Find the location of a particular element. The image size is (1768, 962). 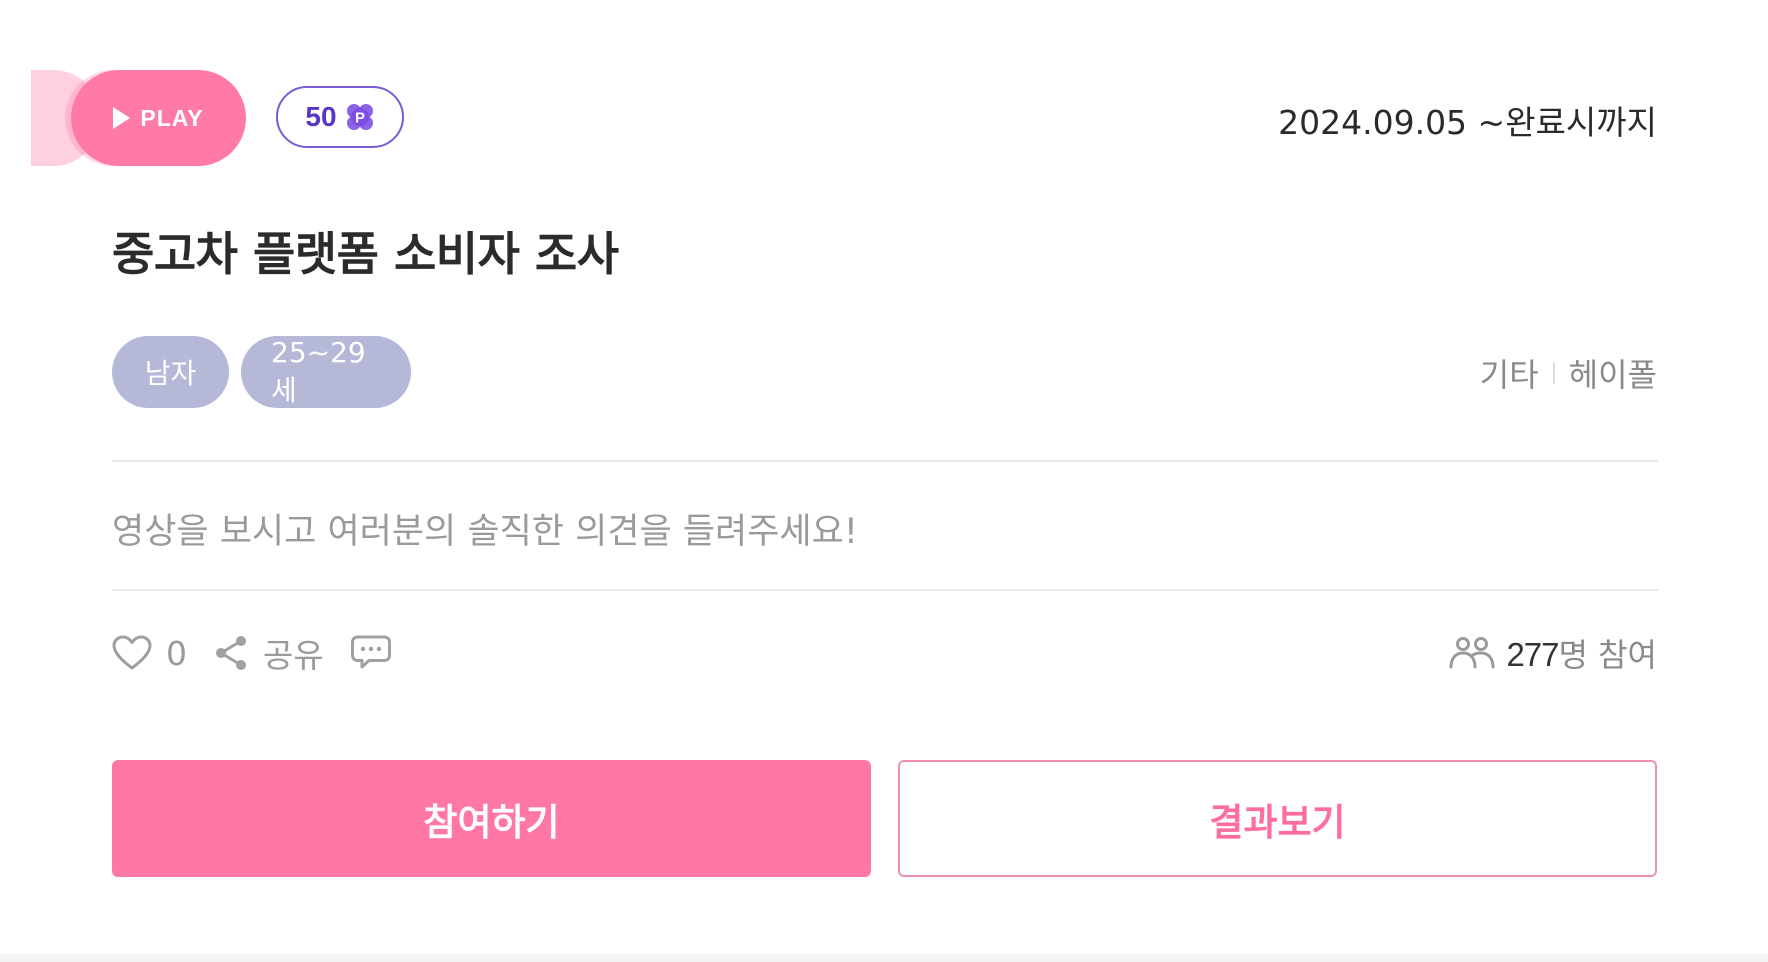

share-icon is located at coordinates (231, 653).